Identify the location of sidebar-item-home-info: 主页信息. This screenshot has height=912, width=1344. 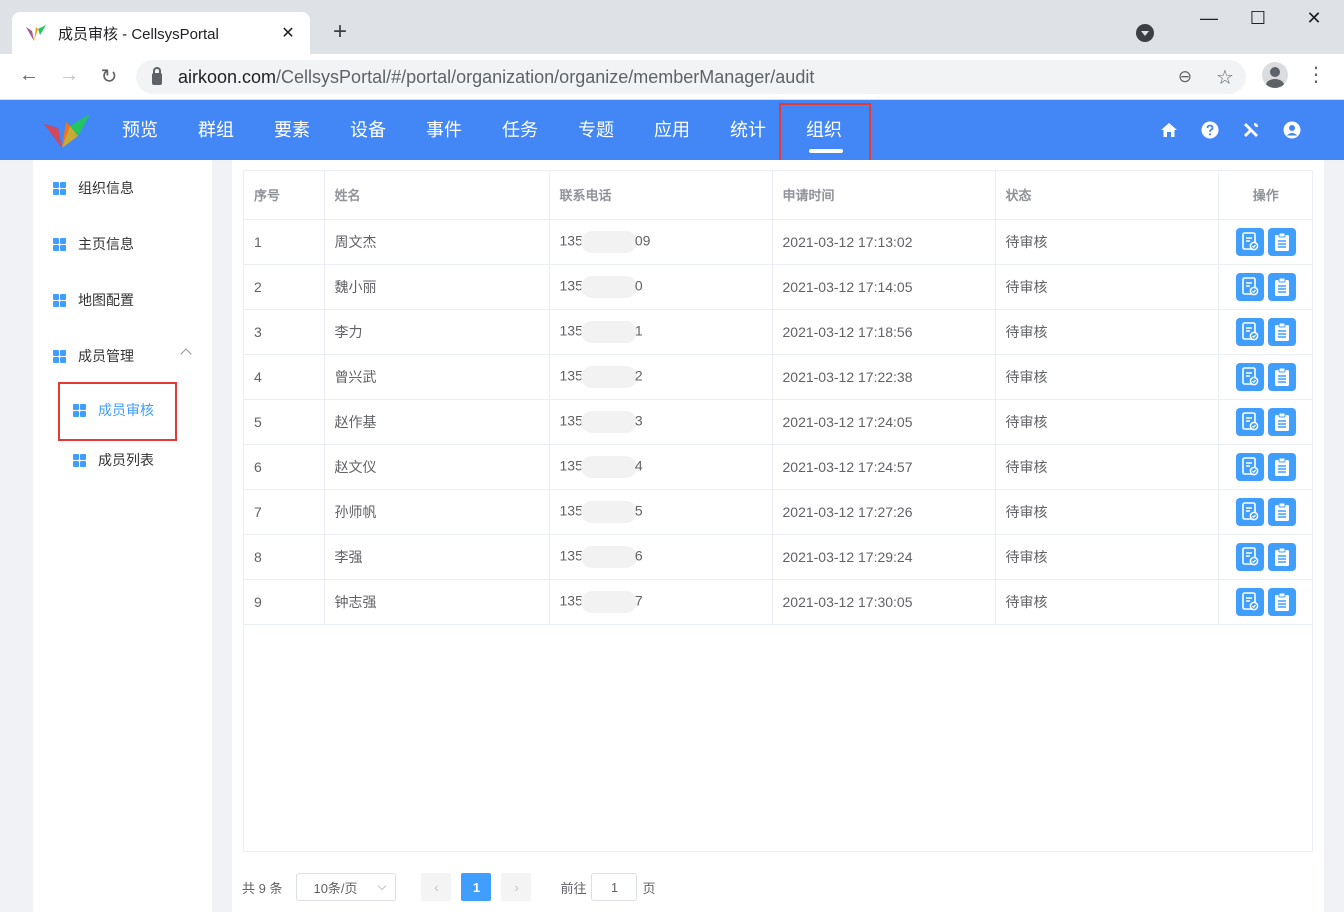
(122, 244).